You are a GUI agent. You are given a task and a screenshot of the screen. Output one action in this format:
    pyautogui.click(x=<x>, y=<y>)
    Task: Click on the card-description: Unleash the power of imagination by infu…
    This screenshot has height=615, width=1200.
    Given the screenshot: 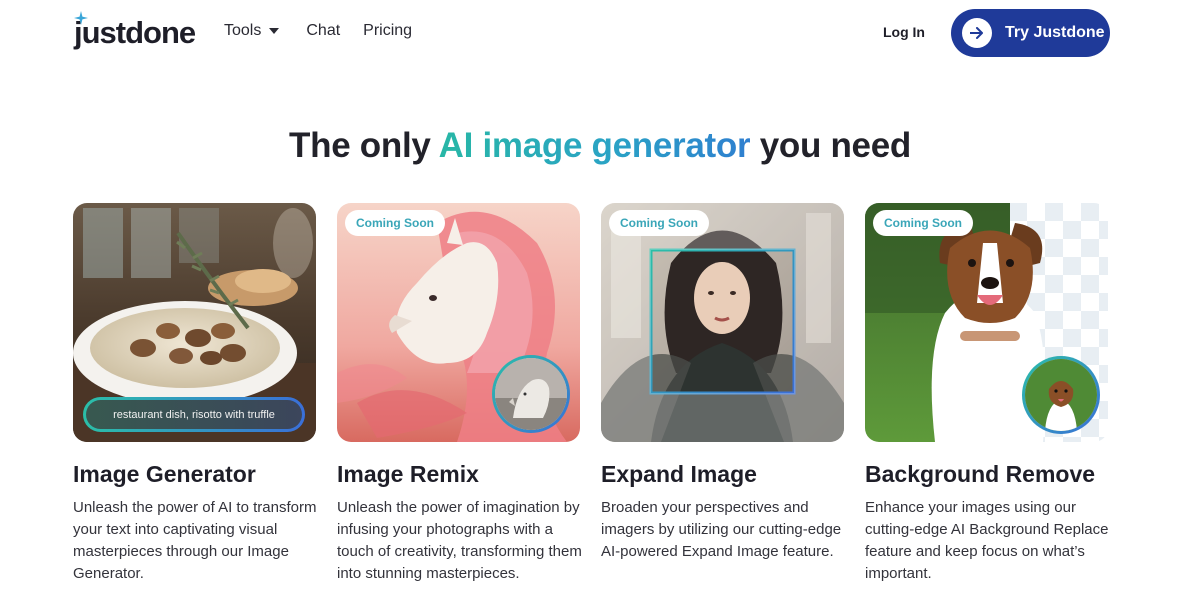 What is the action you would take?
    pyautogui.click(x=459, y=540)
    